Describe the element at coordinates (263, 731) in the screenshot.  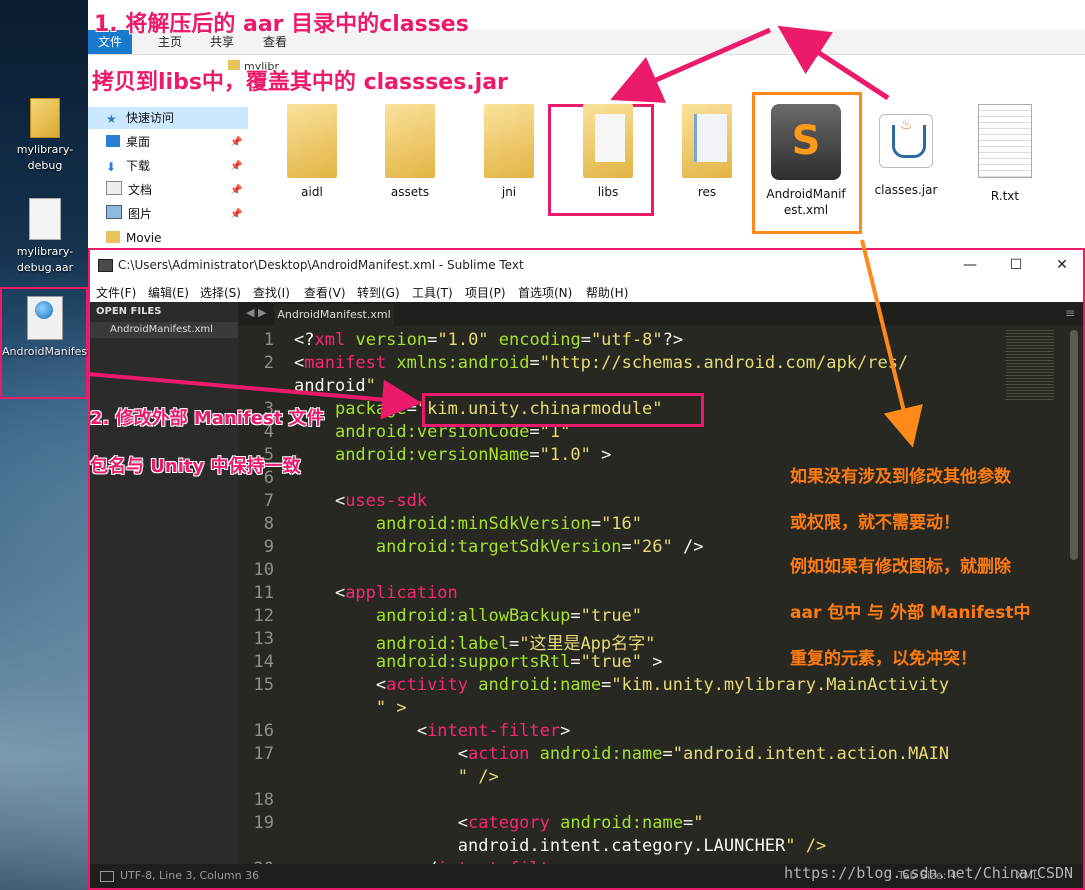
I see `line-number: 16` at that location.